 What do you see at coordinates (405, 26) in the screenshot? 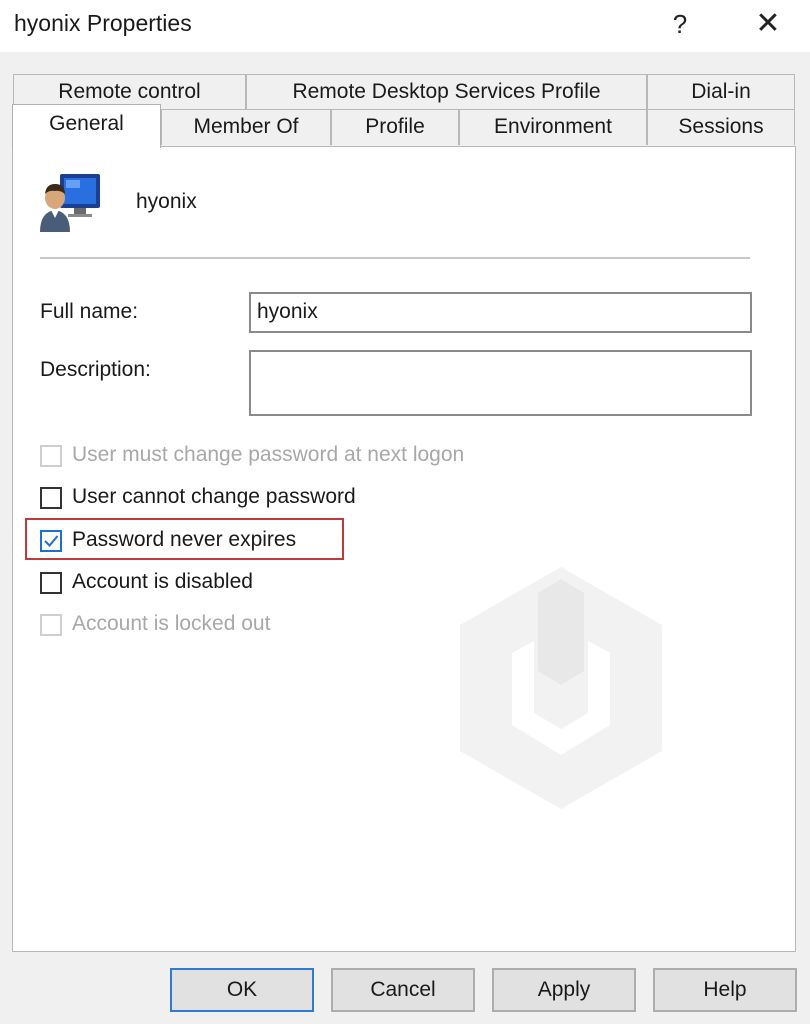
I see `title-bar: hyonix Properties ? ✕` at bounding box center [405, 26].